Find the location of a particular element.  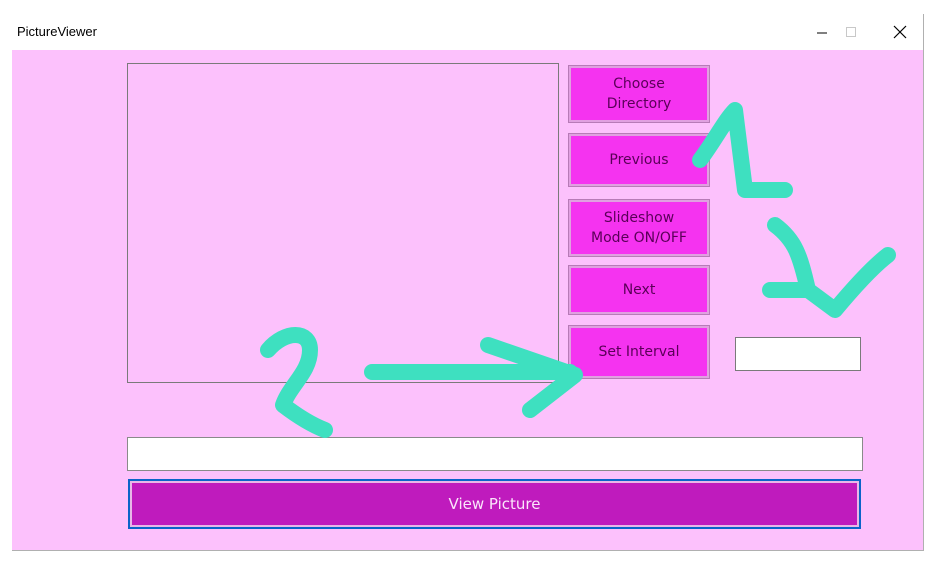

choose-directory-button: Choose Directory is located at coordinates (639, 94).